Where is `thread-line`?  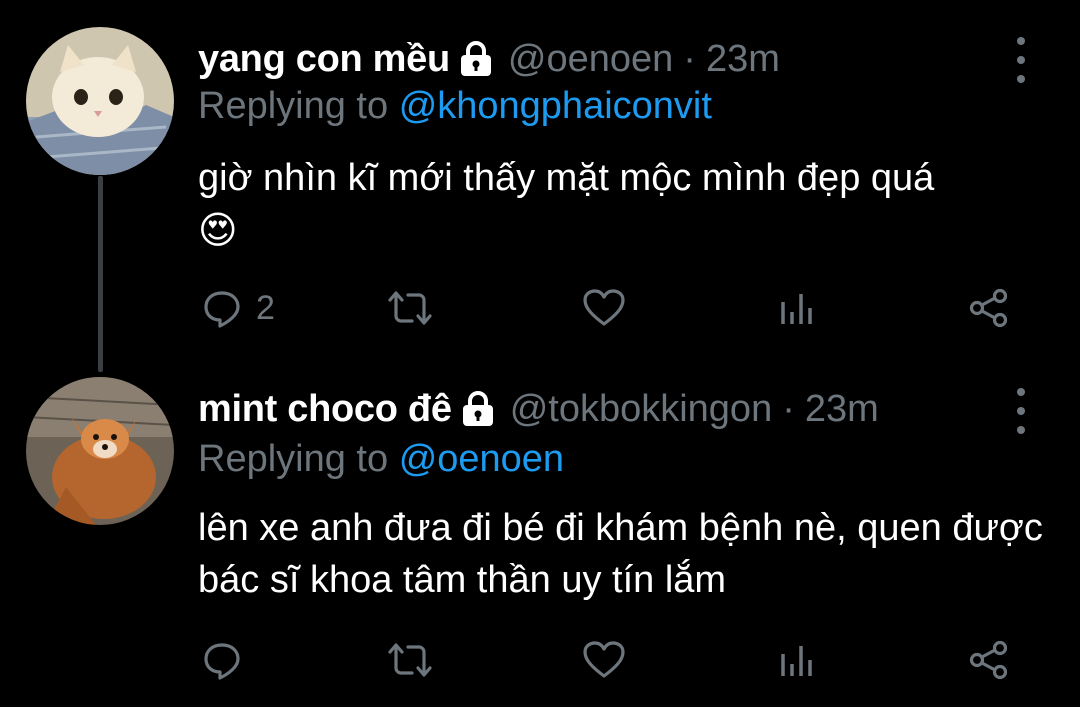
thread-line is located at coordinates (100, 274).